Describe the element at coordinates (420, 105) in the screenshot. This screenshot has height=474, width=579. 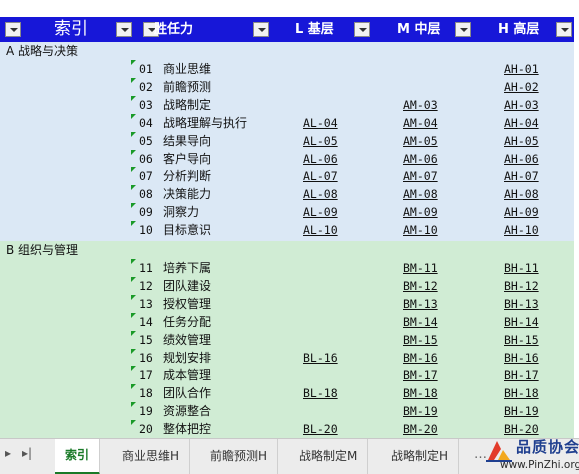
I see `level-m-link: AM-03` at that location.